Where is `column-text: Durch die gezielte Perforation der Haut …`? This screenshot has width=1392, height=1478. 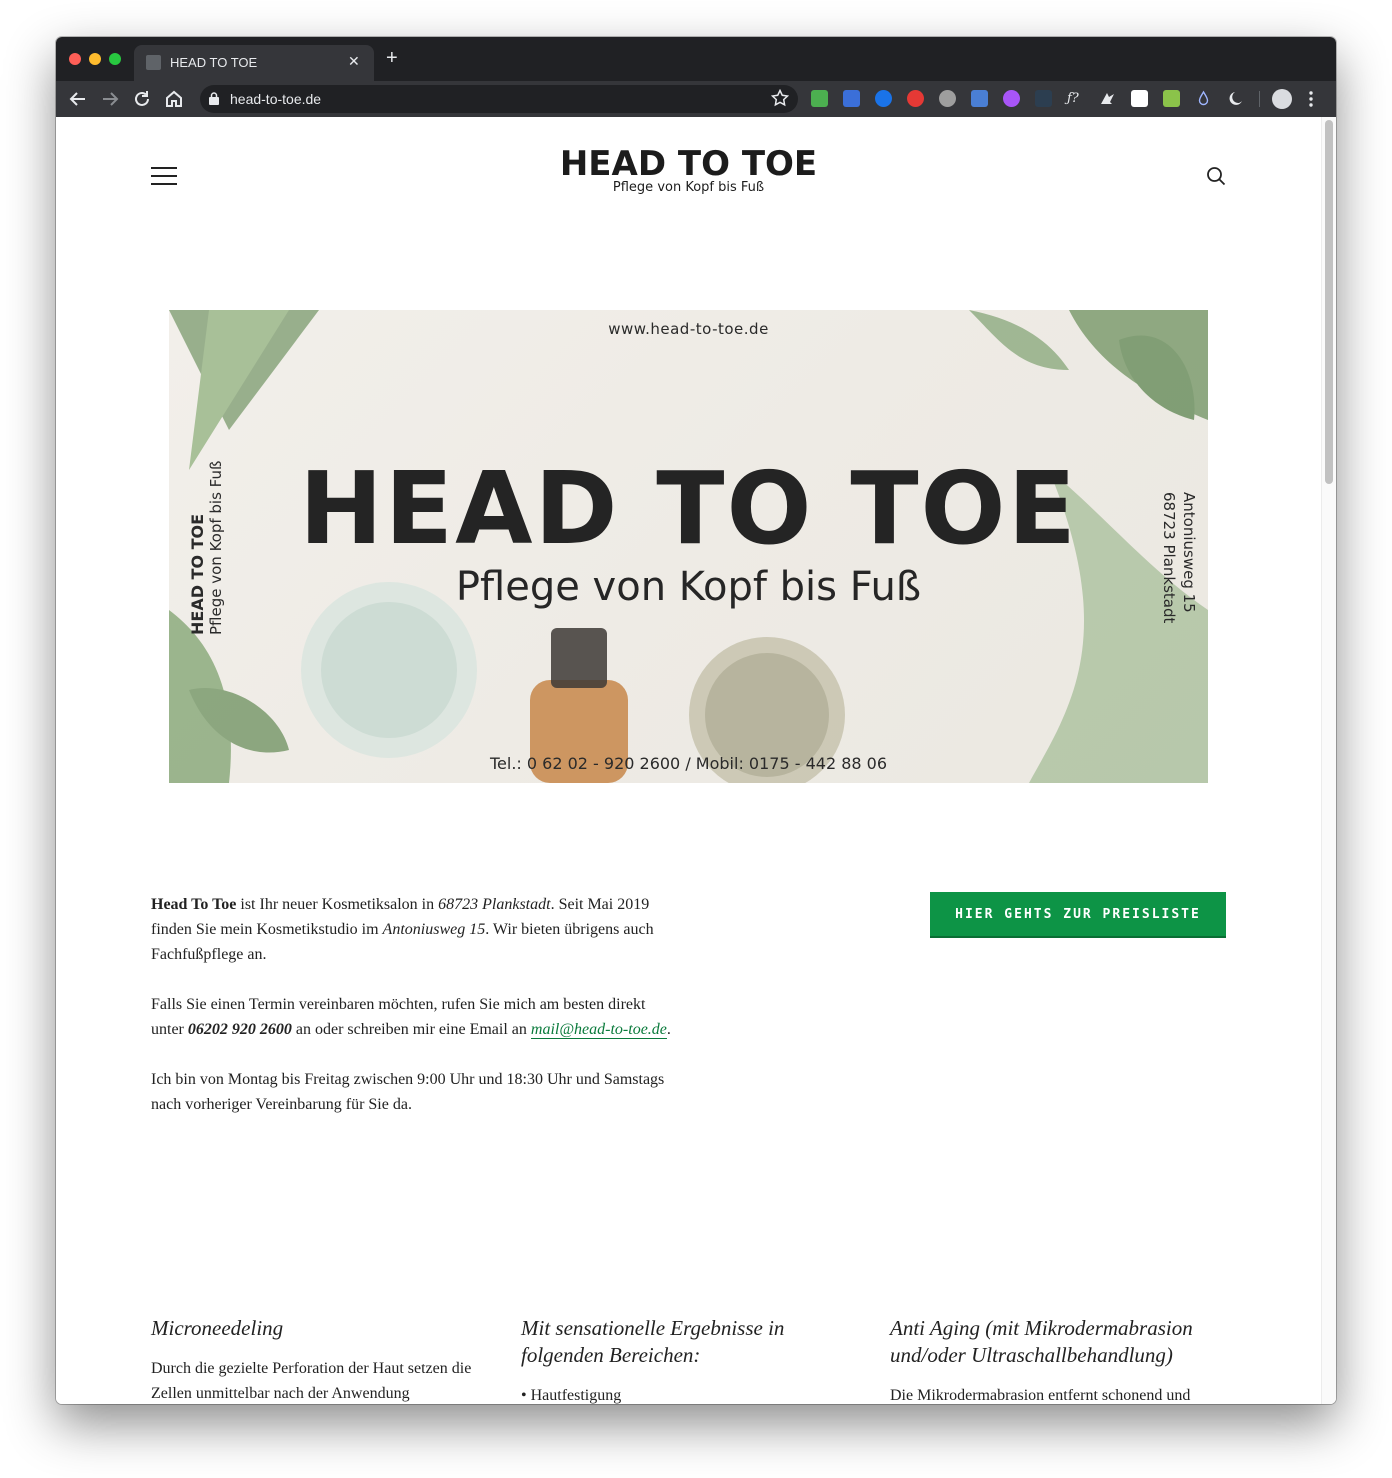 column-text: Durch die gezielte Perforation der Haut … is located at coordinates (311, 1381).